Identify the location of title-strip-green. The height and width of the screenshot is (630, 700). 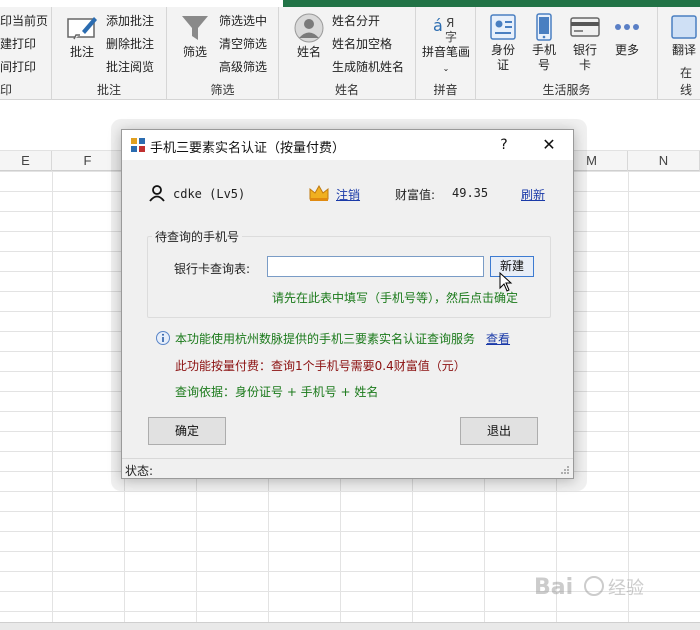
(491, 3).